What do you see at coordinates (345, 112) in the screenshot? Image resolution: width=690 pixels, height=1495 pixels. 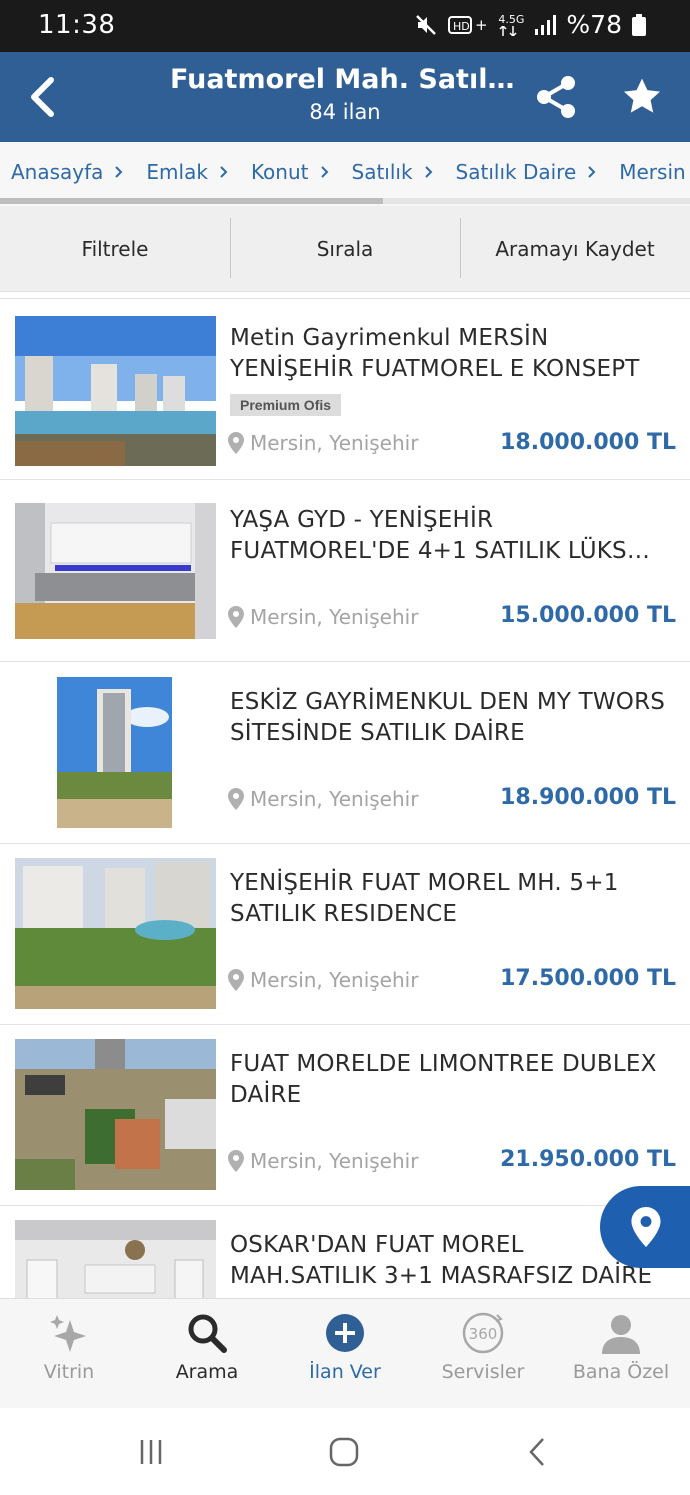 I see `result-count: 84 ilan` at bounding box center [345, 112].